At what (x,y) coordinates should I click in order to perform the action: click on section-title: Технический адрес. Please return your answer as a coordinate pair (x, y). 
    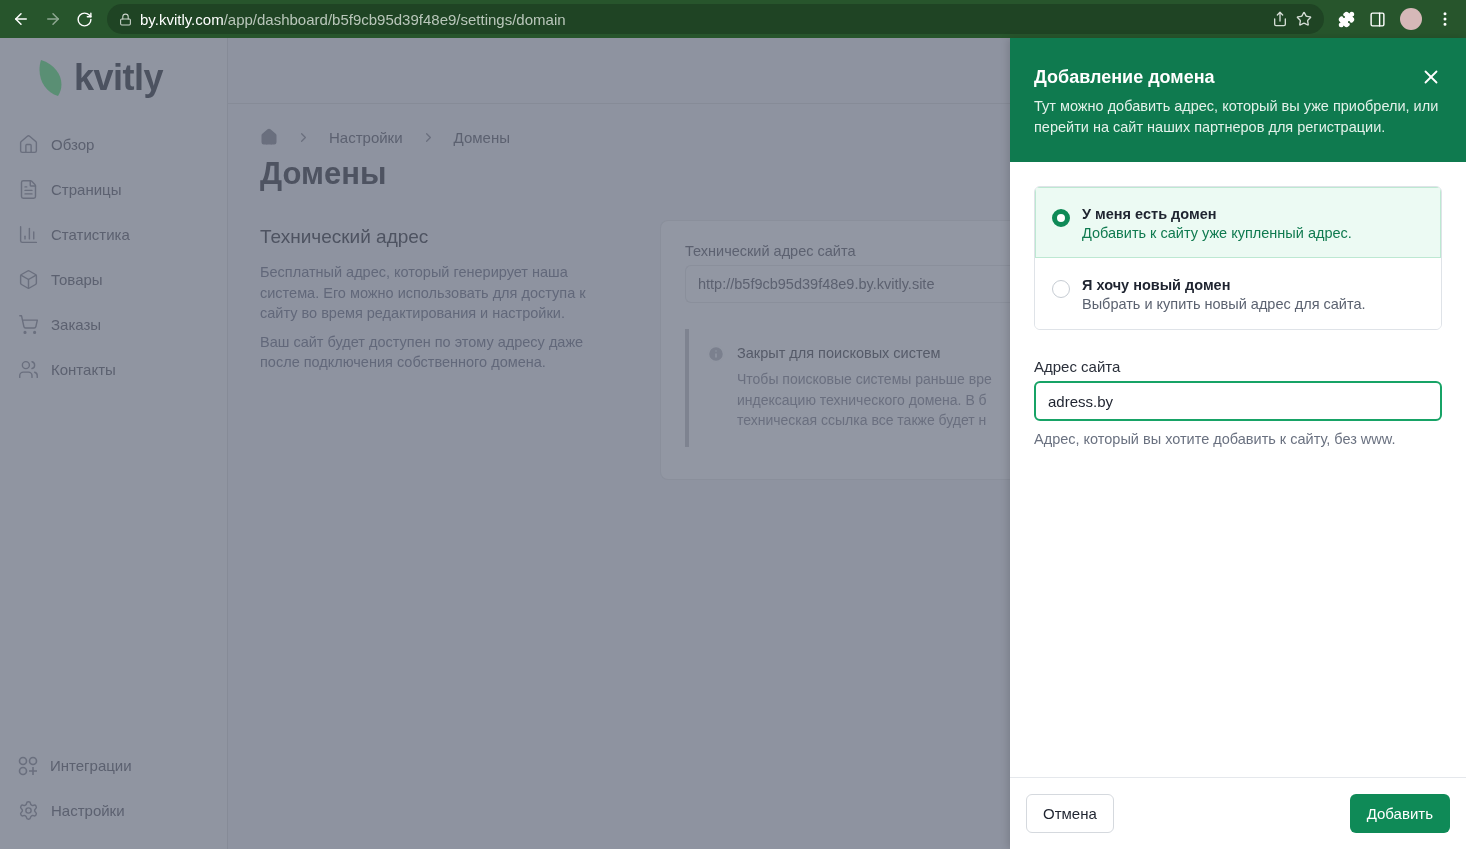
    Looking at the image, I should click on (345, 237).